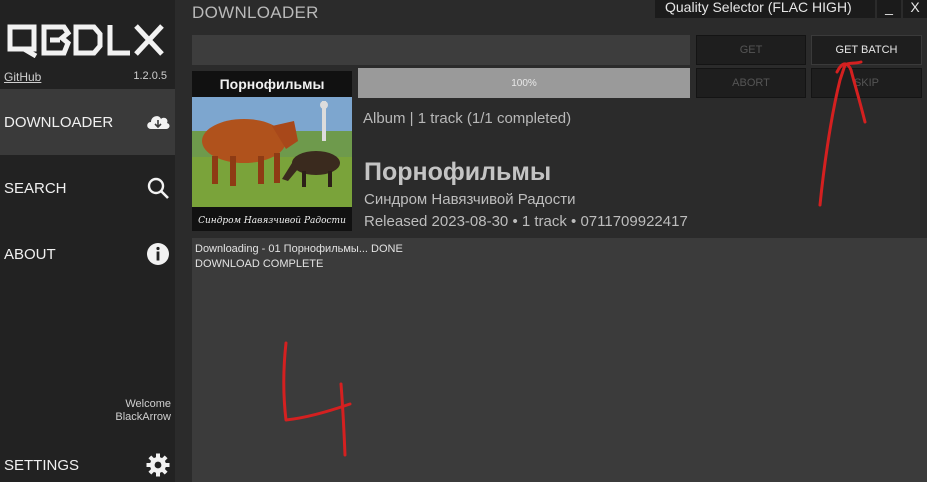  Describe the element at coordinates (751, 50) in the screenshot. I see `get-button: GET` at that location.